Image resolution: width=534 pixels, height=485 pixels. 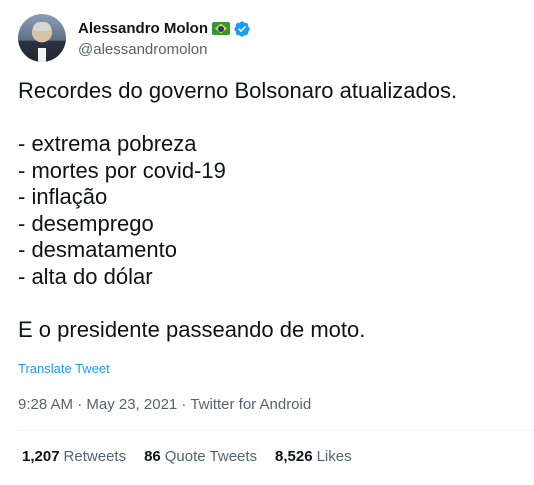 What do you see at coordinates (192, 329) in the screenshot?
I see `tweet-line: E o presidente passeando de moto.` at bounding box center [192, 329].